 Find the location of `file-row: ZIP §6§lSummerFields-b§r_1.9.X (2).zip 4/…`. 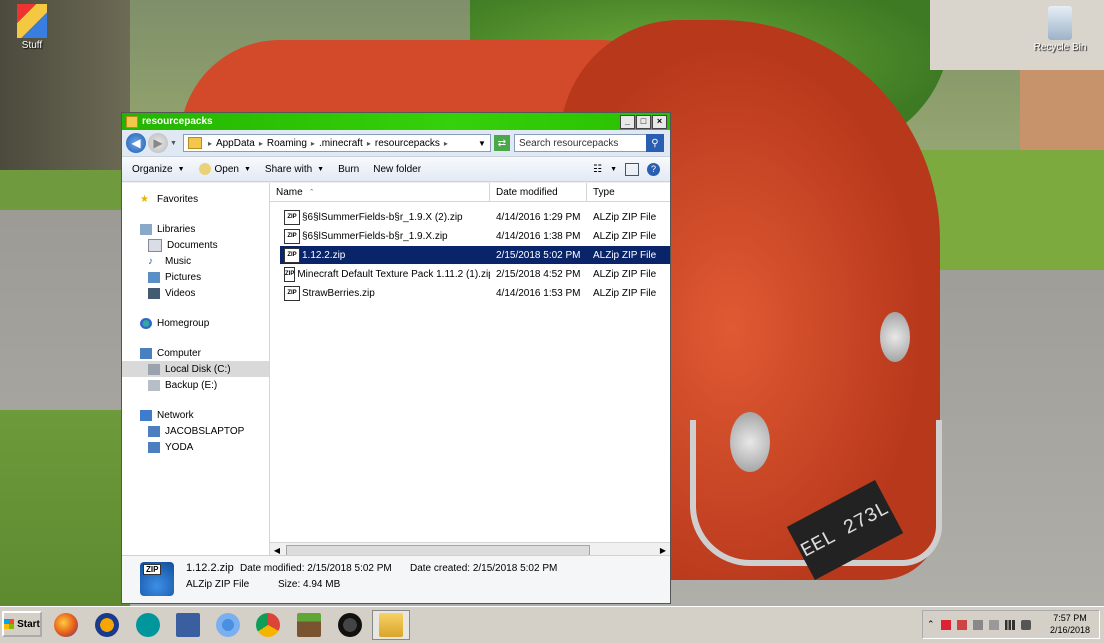

file-row: ZIP §6§lSummerFields-b§r_1.9.X (2).zip 4/… is located at coordinates (470, 217).